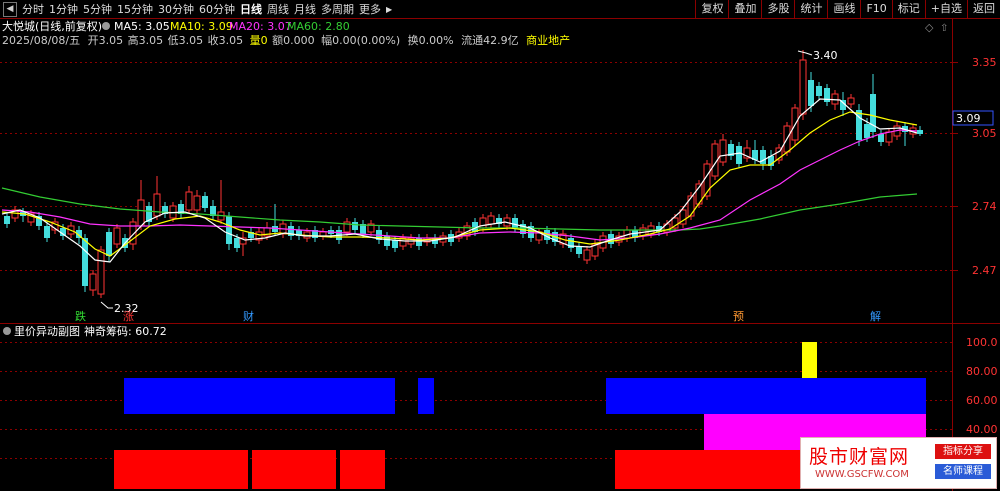 This screenshot has width=1000, height=491. I want to click on ma60-legend: MA60: 2.80, so click(318, 26).